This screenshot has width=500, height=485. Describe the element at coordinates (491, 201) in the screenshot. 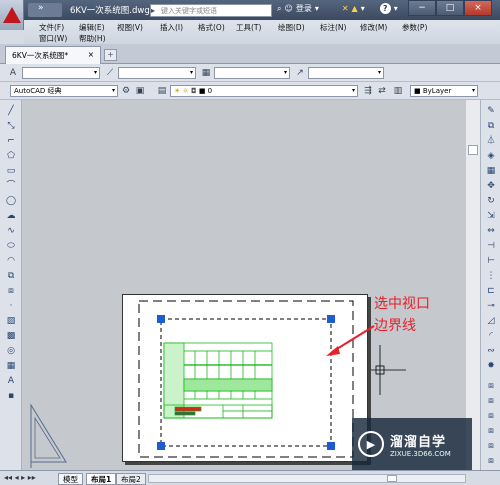

I see `rotate-icon: ↻` at that location.